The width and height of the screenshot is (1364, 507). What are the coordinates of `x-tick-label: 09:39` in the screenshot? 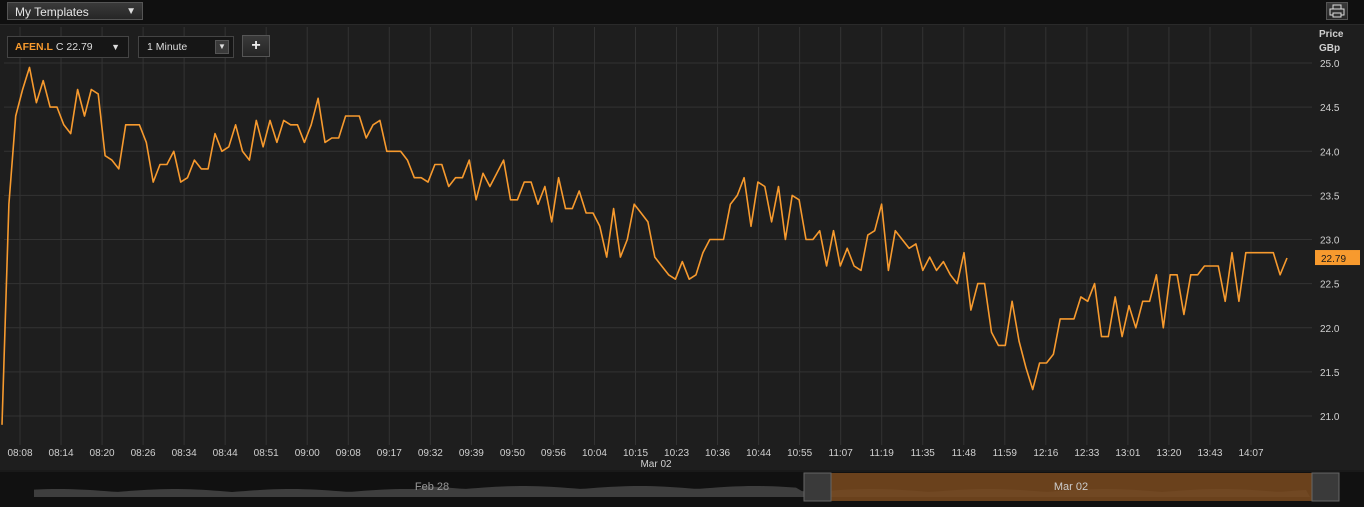 It's located at (471, 453).